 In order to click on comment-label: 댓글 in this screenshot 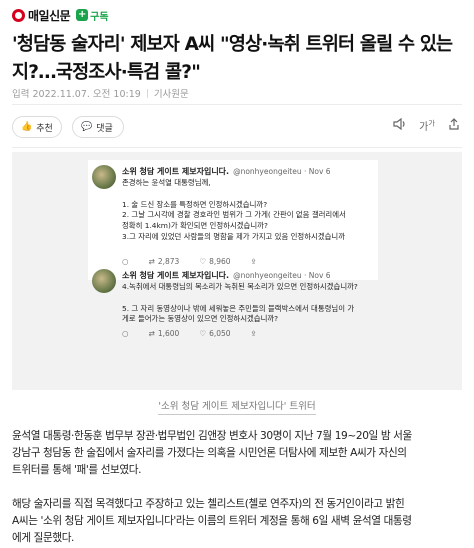, I will do `click(104, 128)`.